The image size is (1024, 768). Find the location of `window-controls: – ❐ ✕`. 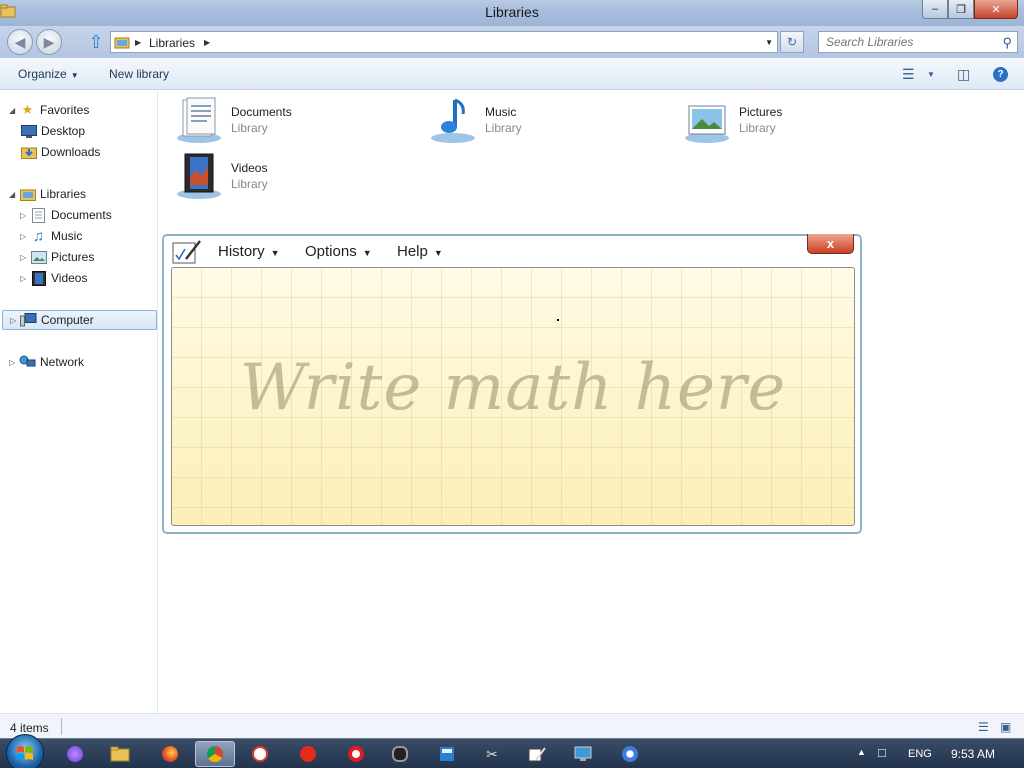

window-controls: – ❐ ✕ is located at coordinates (970, 9).